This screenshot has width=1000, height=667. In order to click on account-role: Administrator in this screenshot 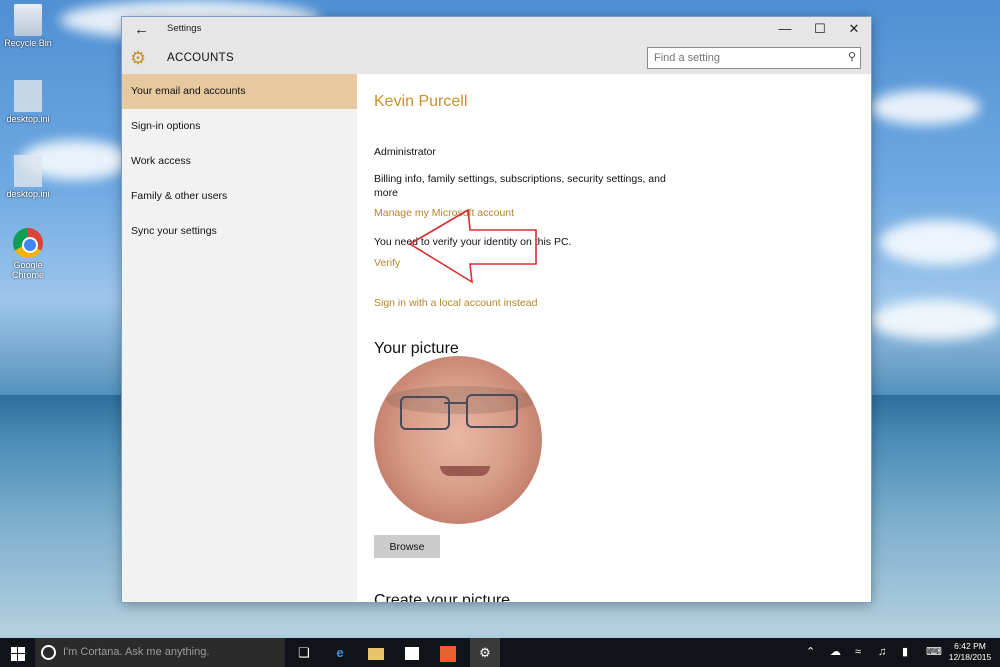, I will do `click(405, 152)`.